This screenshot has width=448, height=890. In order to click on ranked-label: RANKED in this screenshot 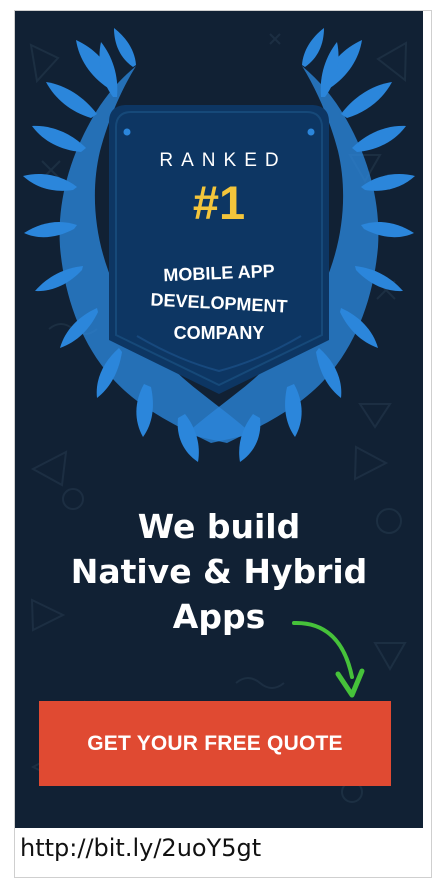, I will do `click(223, 160)`.